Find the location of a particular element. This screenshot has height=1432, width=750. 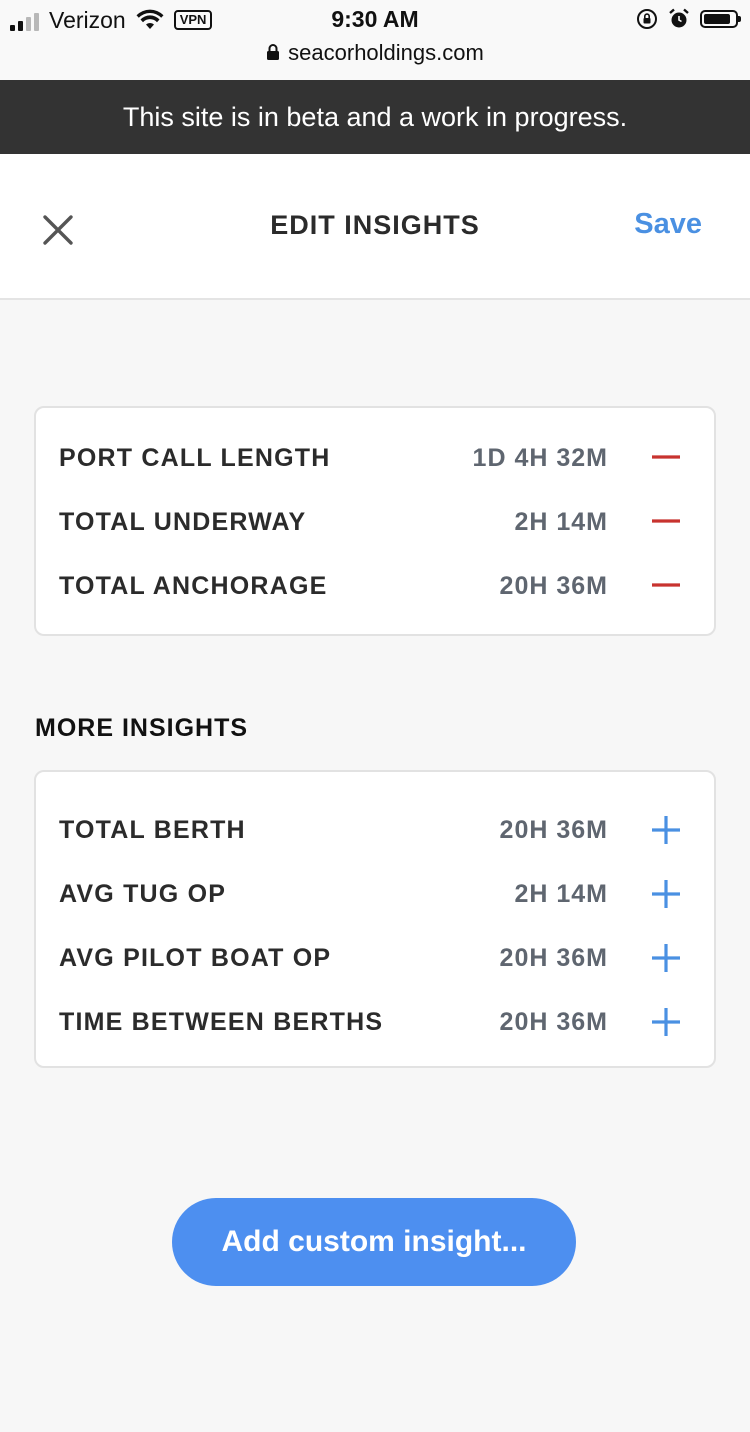

lock-icon is located at coordinates (273, 52).